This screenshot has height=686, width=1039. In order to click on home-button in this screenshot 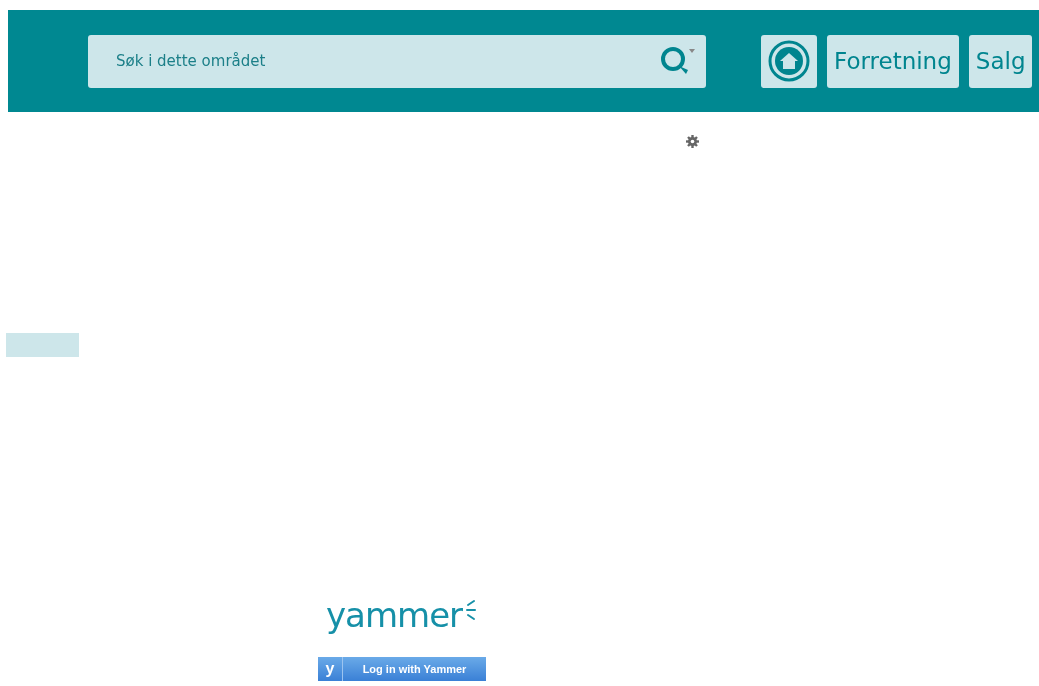, I will do `click(789, 61)`.